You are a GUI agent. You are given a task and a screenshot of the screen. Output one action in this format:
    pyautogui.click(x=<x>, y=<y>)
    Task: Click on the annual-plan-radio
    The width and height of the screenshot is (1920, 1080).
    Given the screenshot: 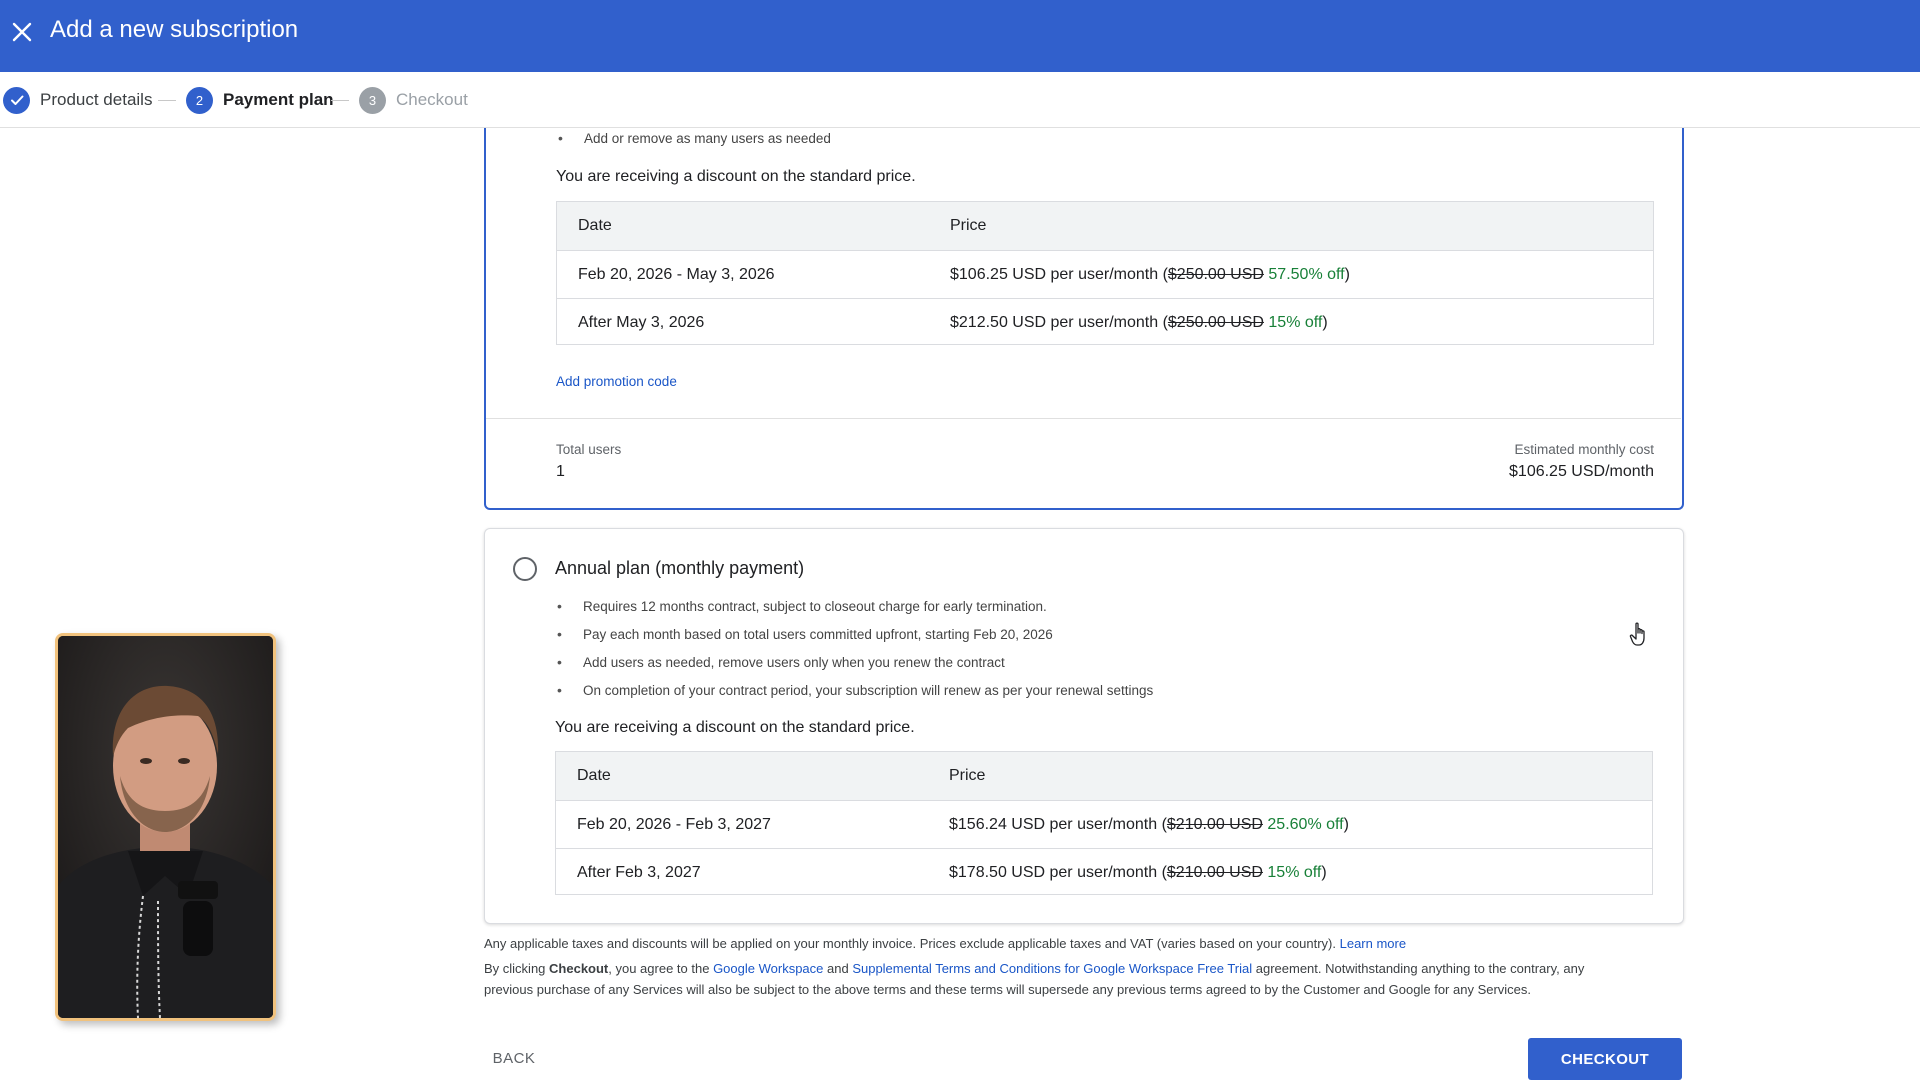 What is the action you would take?
    pyautogui.click(x=525, y=569)
    